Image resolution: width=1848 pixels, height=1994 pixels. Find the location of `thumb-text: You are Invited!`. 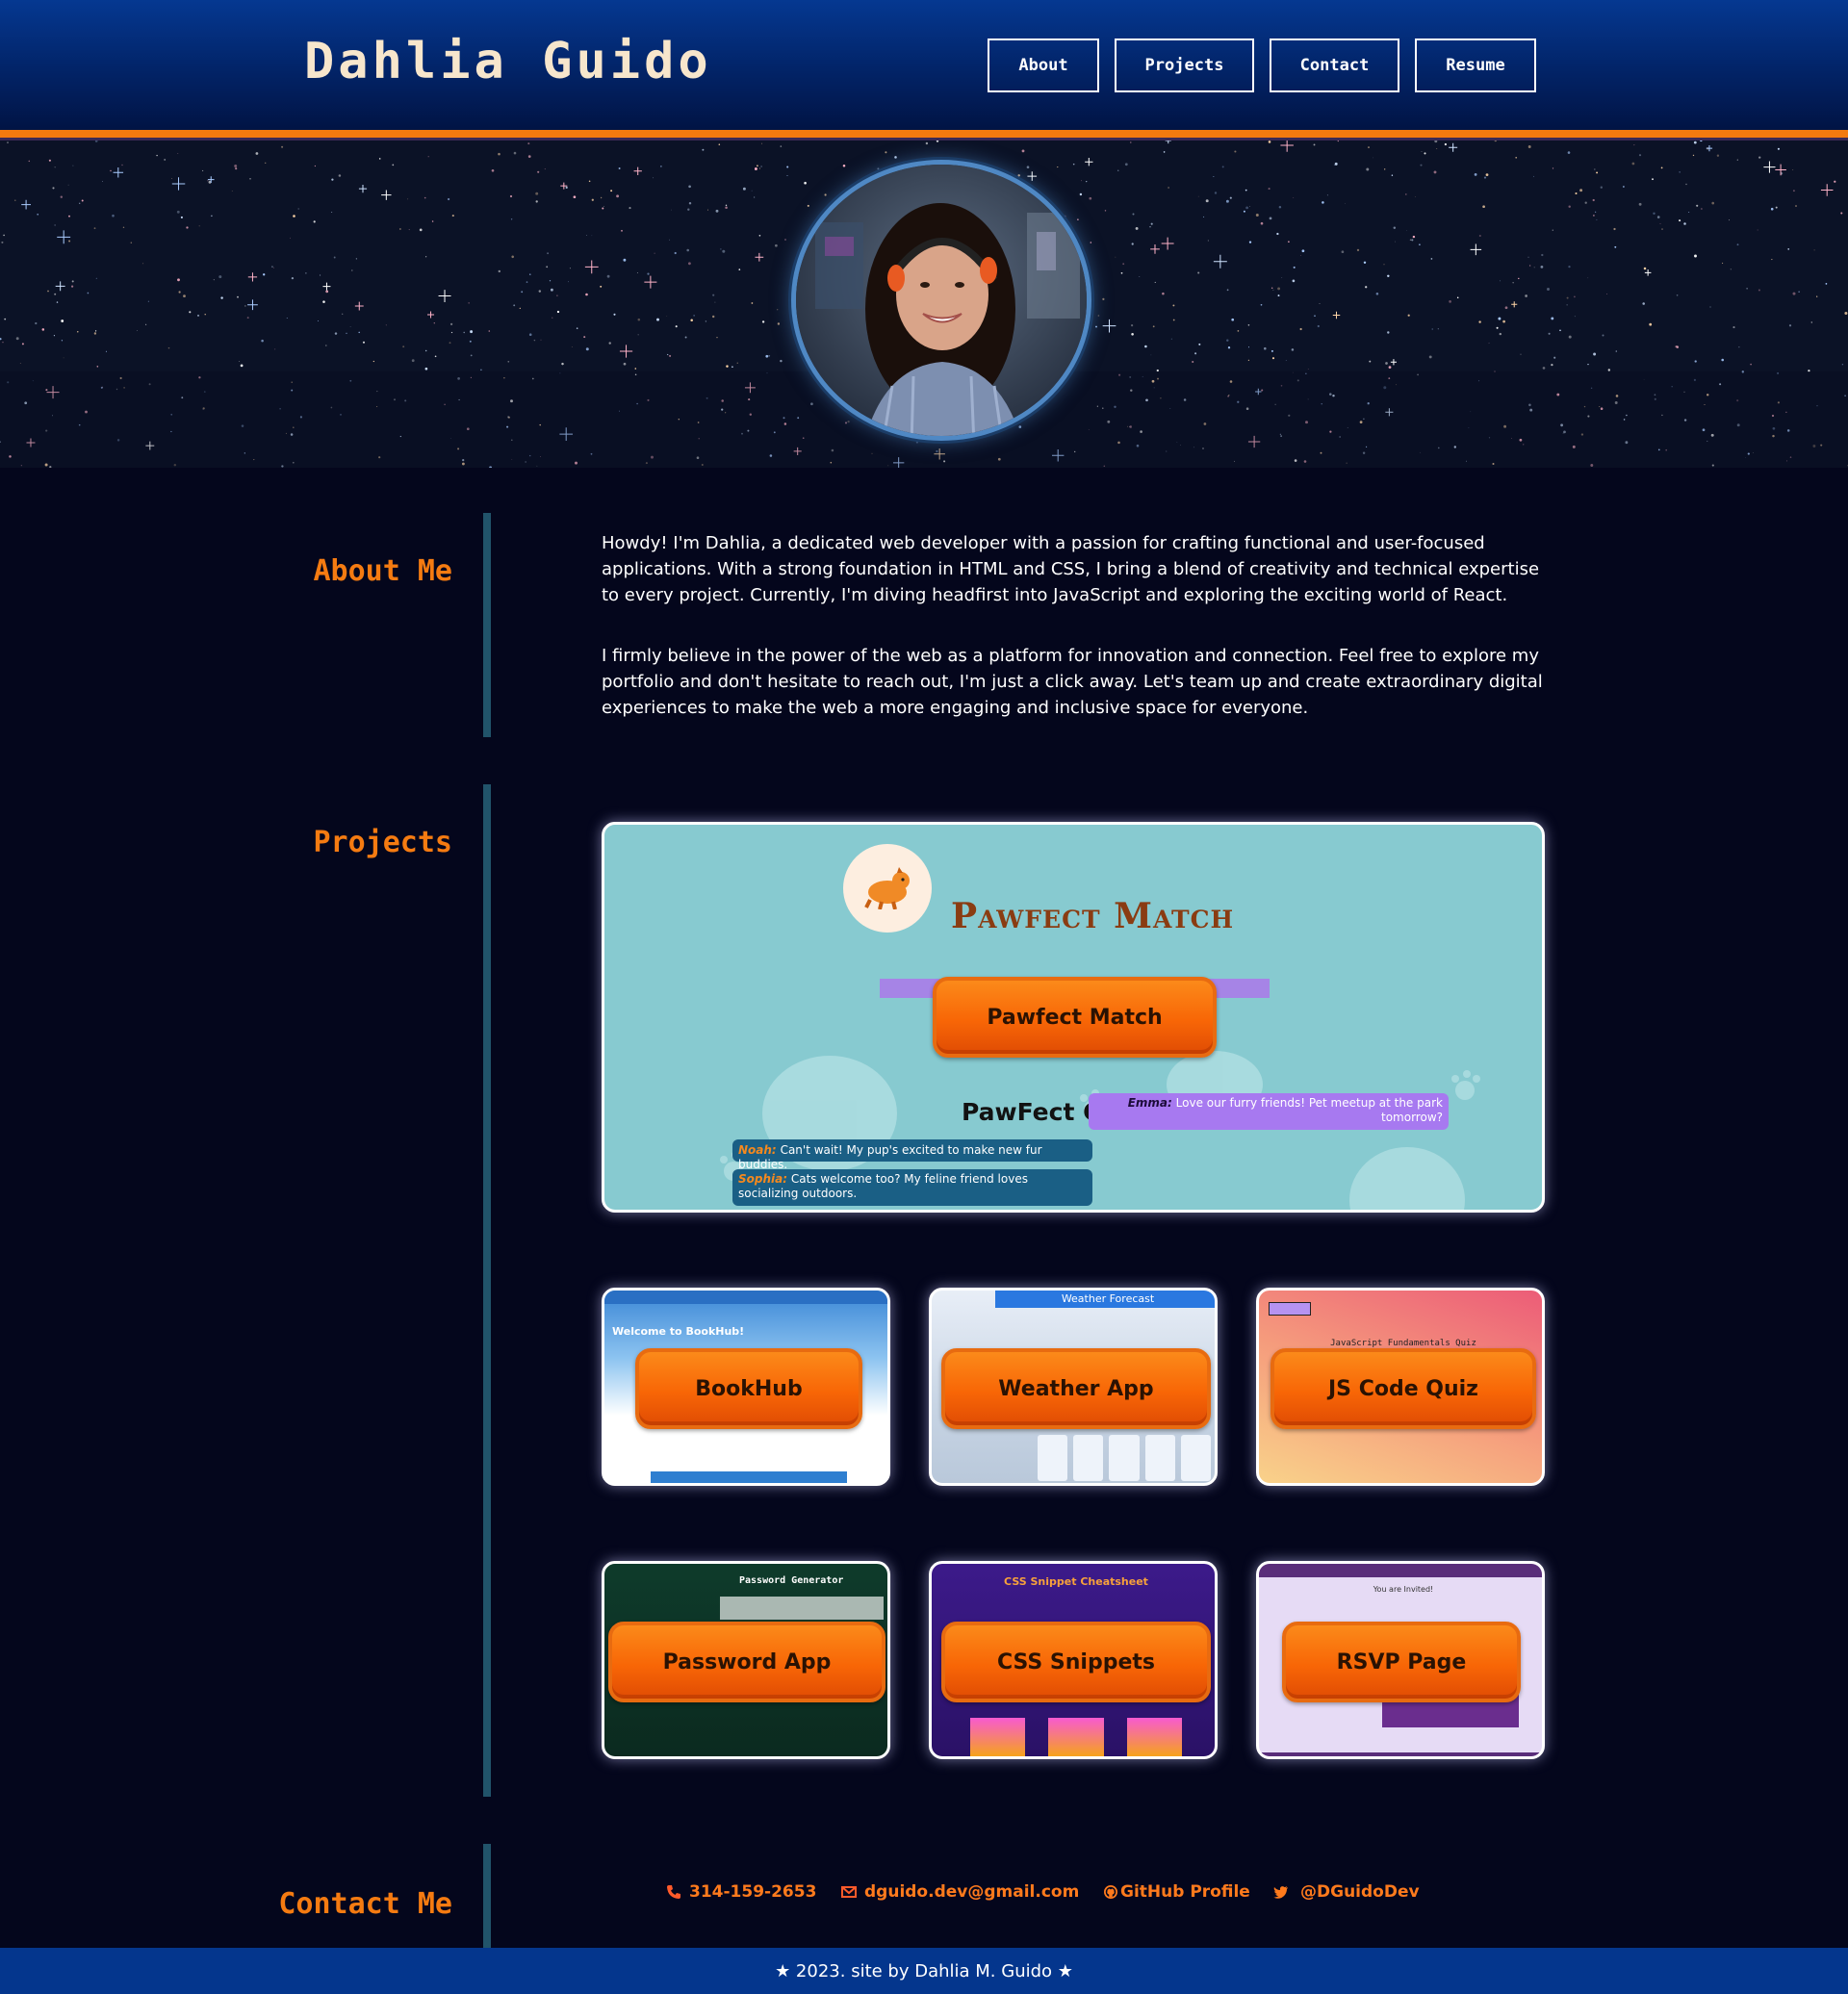

thumb-text: You are Invited! is located at coordinates (1403, 1589).